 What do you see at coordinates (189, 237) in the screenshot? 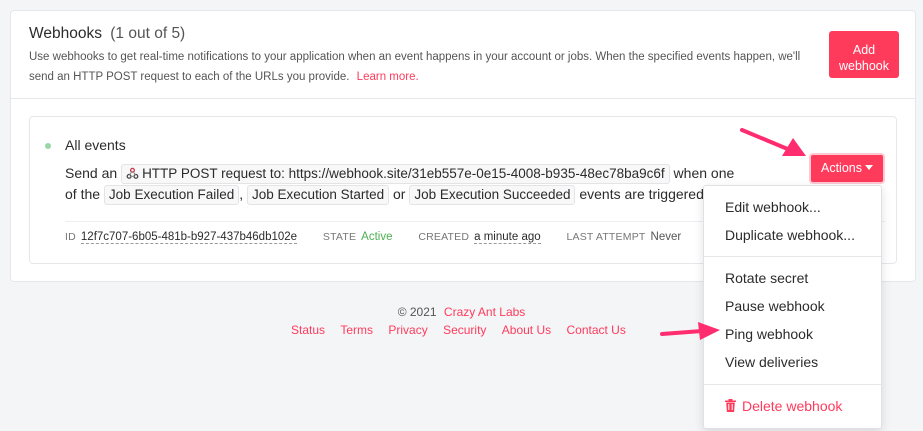
I see `id-value: 12f7c707-6b05-481b-b927-437b46db102e` at bounding box center [189, 237].